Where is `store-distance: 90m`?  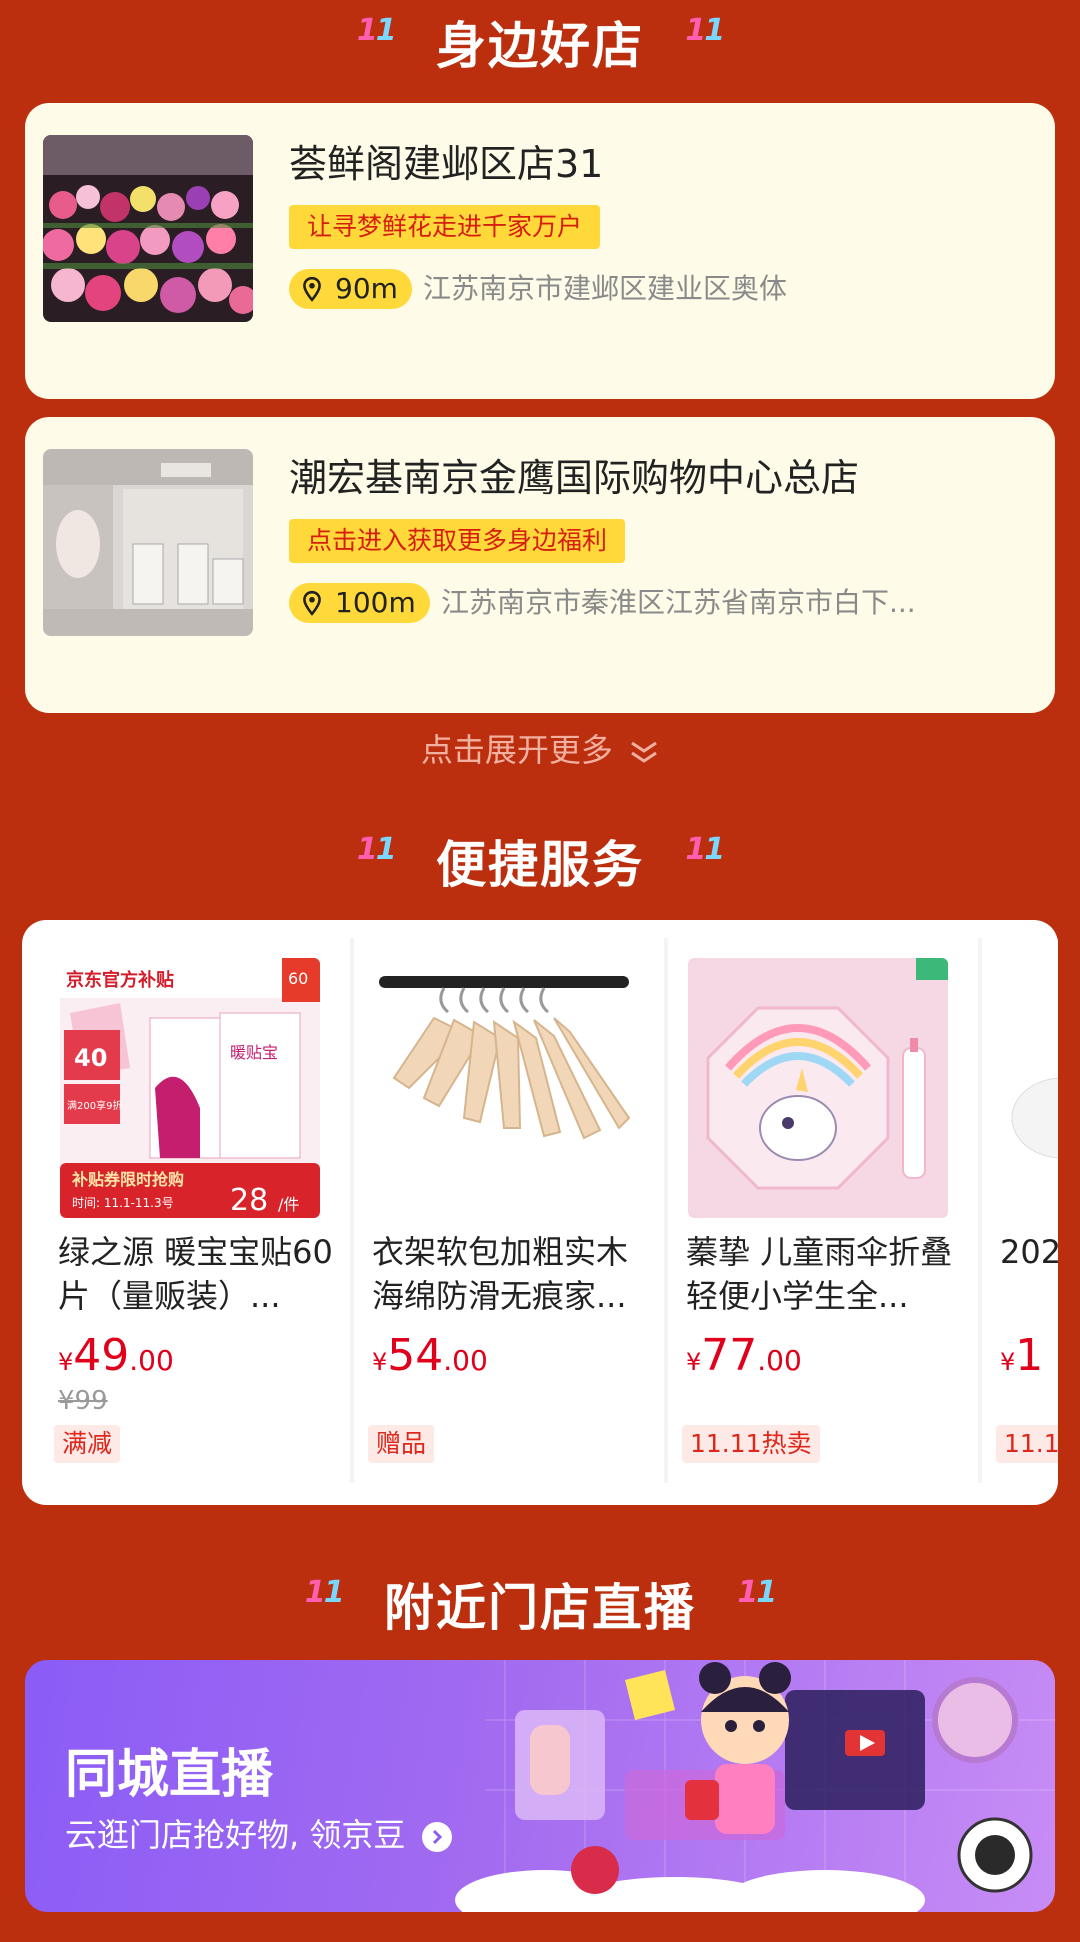
store-distance: 90m is located at coordinates (350, 289).